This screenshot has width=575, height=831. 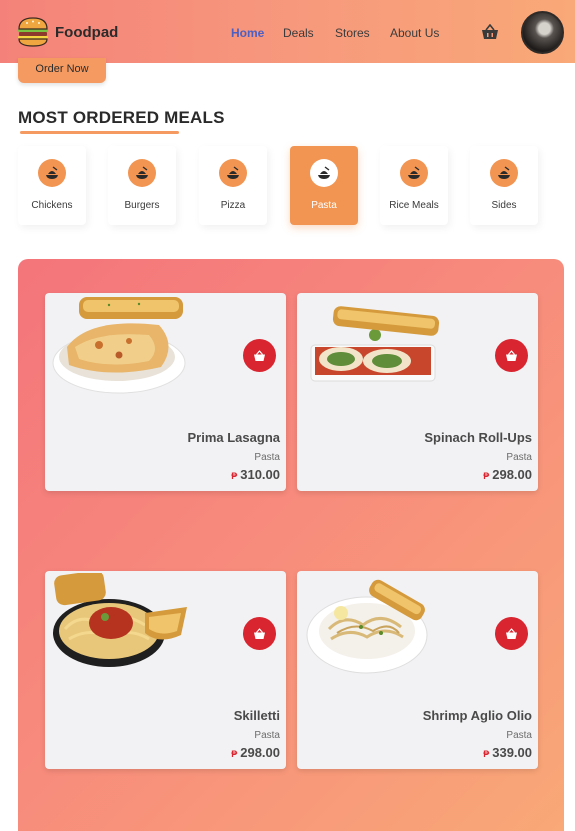 I want to click on meal-name: Spinach Roll-Ups, so click(x=478, y=437).